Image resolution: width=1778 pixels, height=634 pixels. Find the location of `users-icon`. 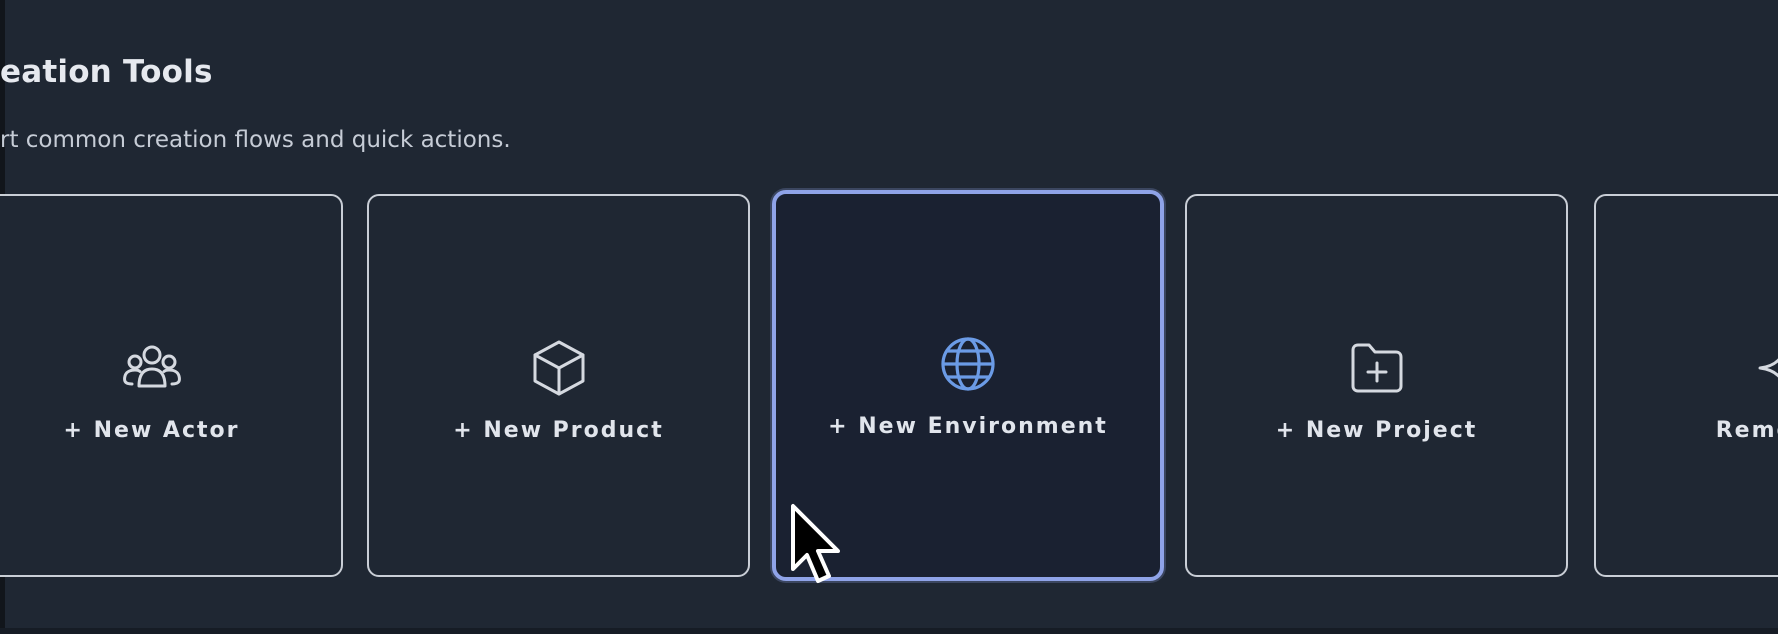

users-icon is located at coordinates (152, 368).